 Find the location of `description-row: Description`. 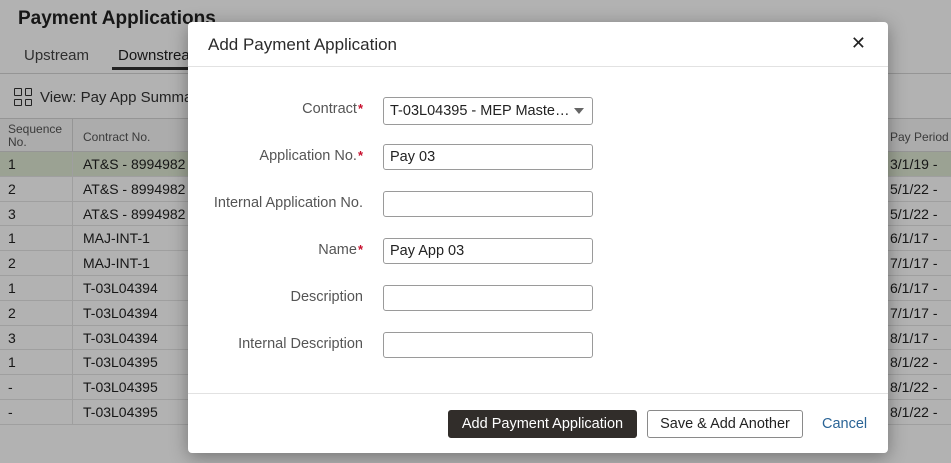

description-row: Description is located at coordinates (538, 298).